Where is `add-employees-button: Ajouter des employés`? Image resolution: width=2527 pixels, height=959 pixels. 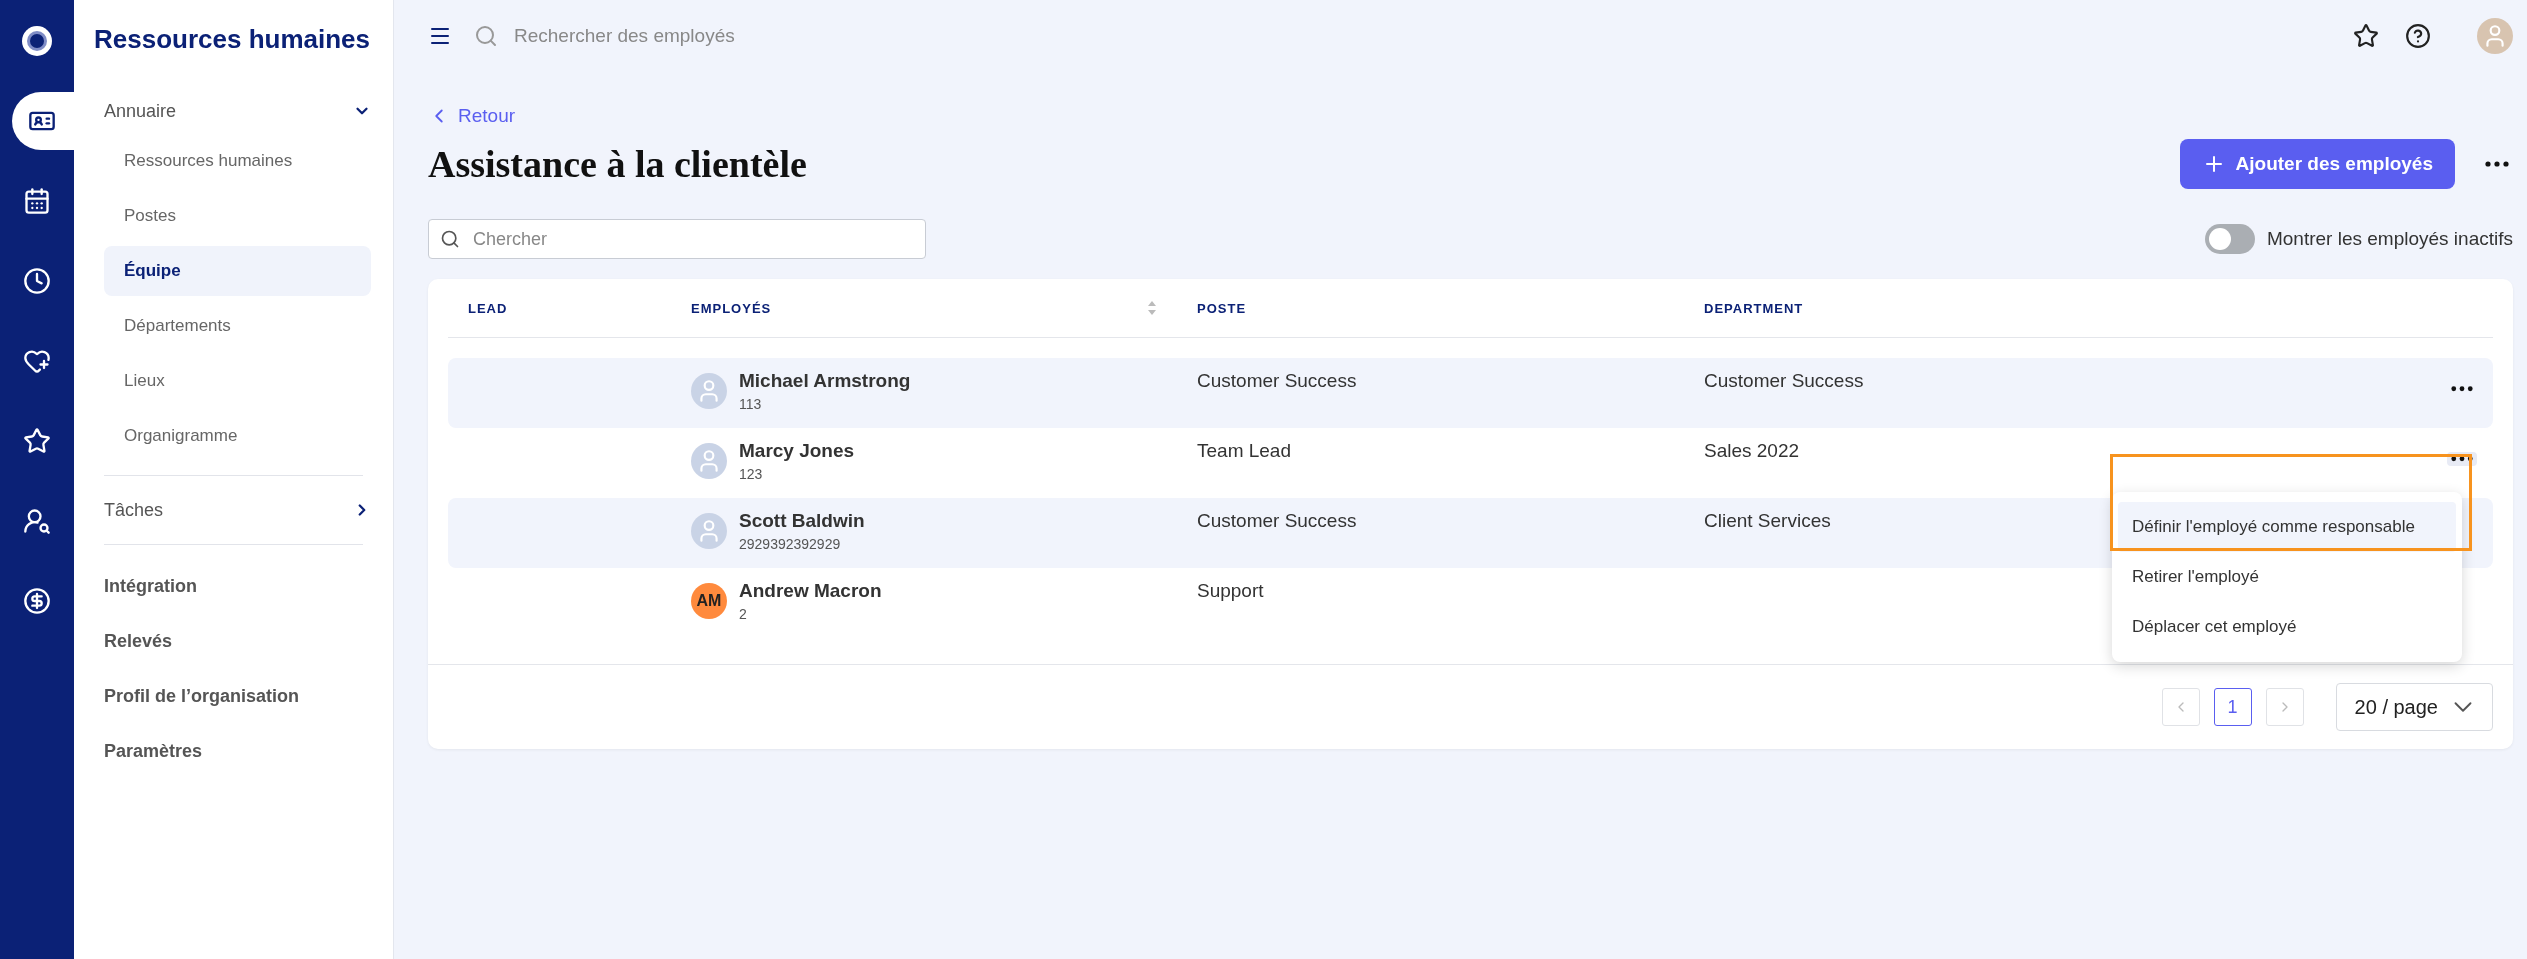
add-employees-button: Ajouter des employés is located at coordinates (2317, 164).